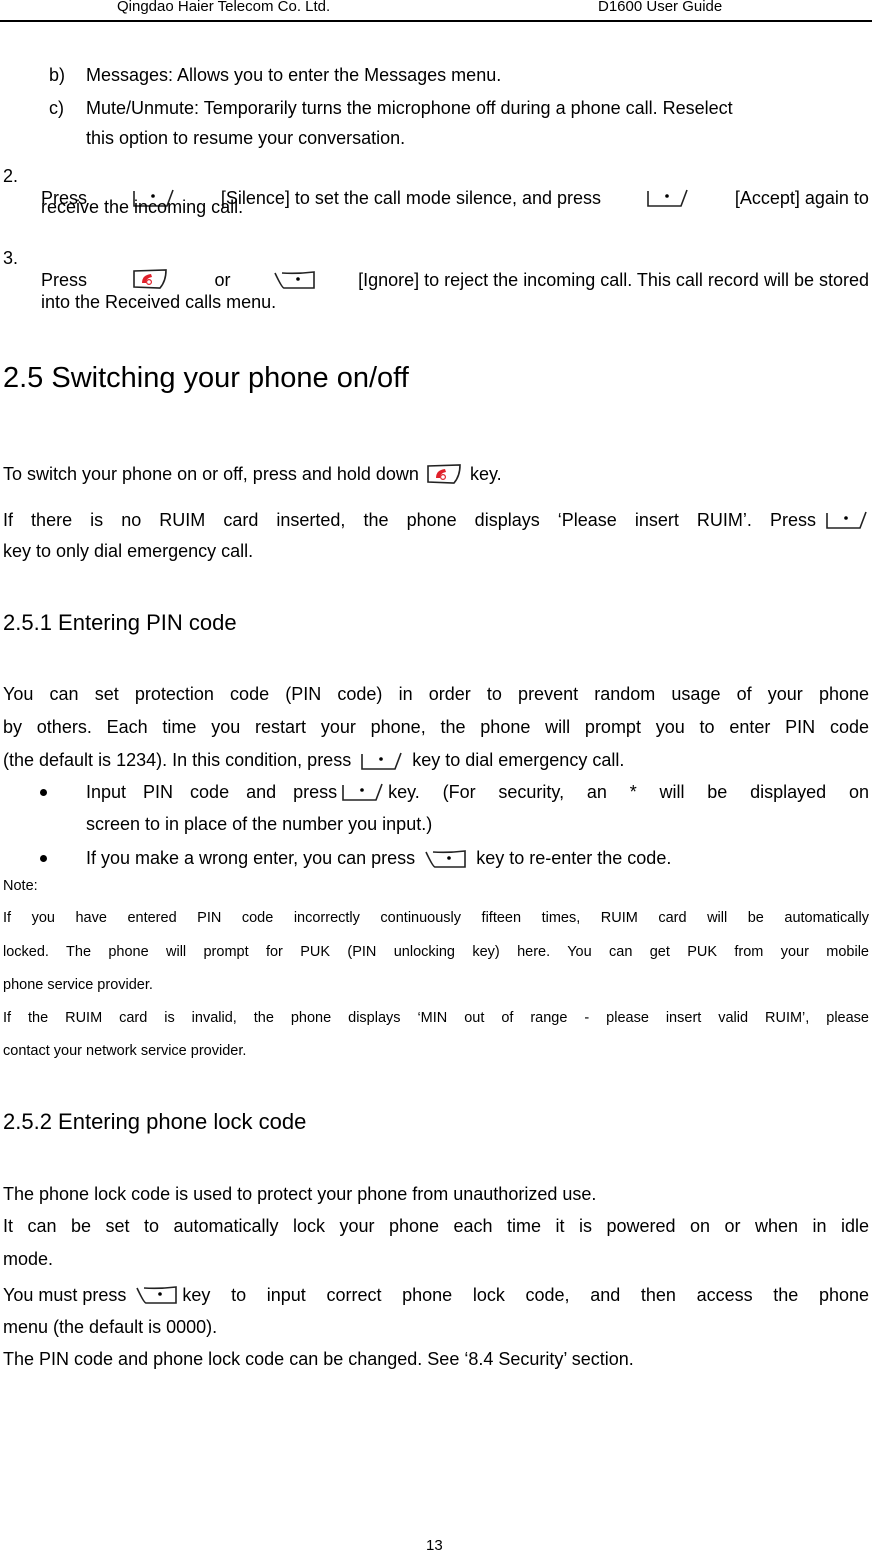 This screenshot has height=1554, width=872. I want to click on text: key to dial emergency call., so click(518, 760).